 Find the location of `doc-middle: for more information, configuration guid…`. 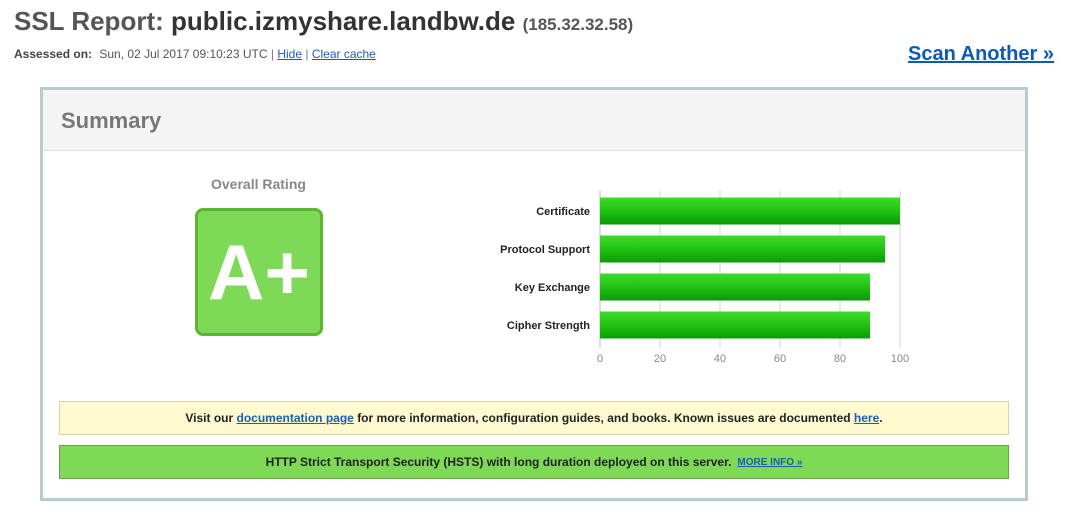

doc-middle: for more information, configuration guid… is located at coordinates (604, 418).